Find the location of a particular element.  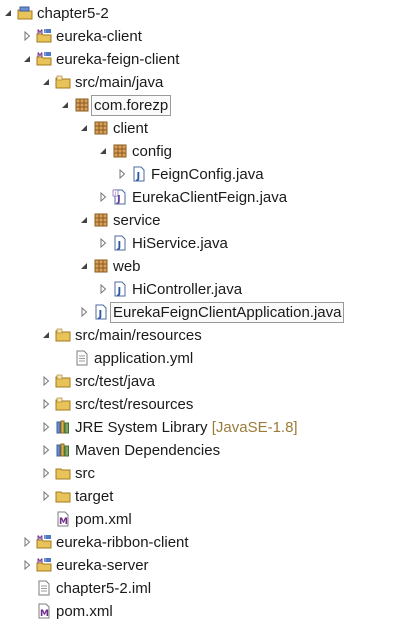

tree-node-label: src is located at coordinates (85, 473).